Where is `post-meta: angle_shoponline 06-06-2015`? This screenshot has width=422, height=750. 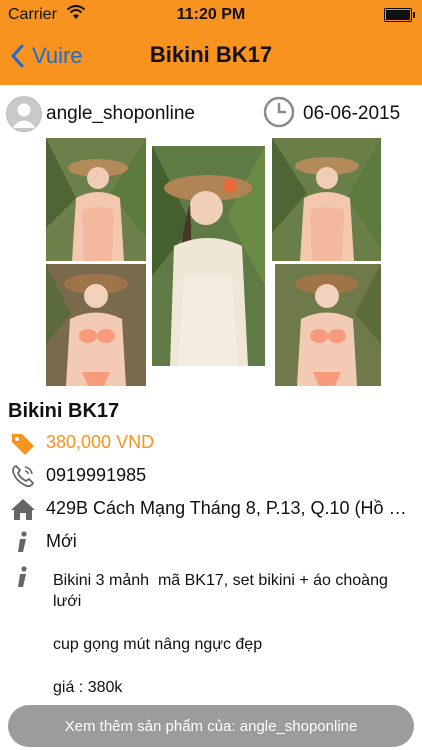
post-meta: angle_shoponline 06-06-2015 is located at coordinates (211, 114).